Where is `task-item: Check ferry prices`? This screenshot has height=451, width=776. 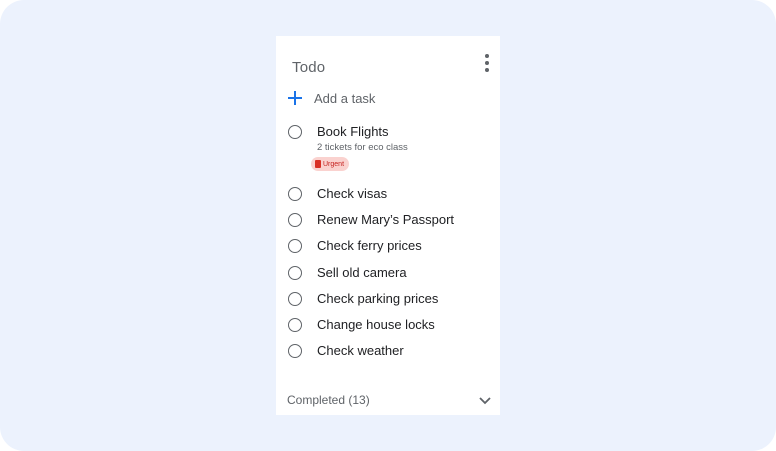
task-item: Check ferry prices is located at coordinates (388, 248).